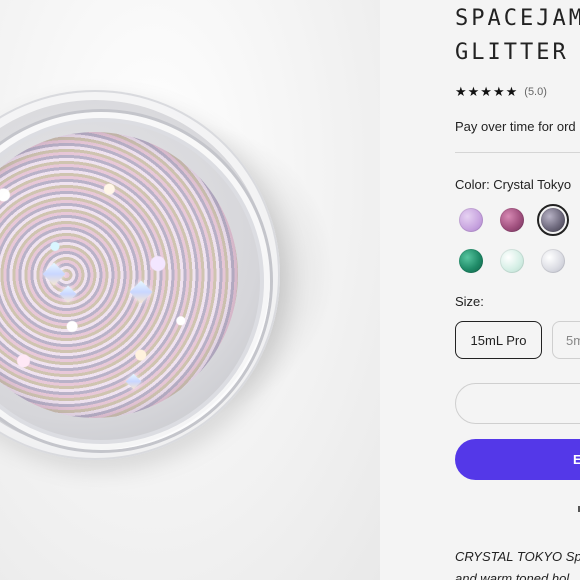 This screenshot has height=580, width=580. What do you see at coordinates (517, 556) in the screenshot?
I see `description-line1: CRYSTAL TOKYO Spa` at bounding box center [517, 556].